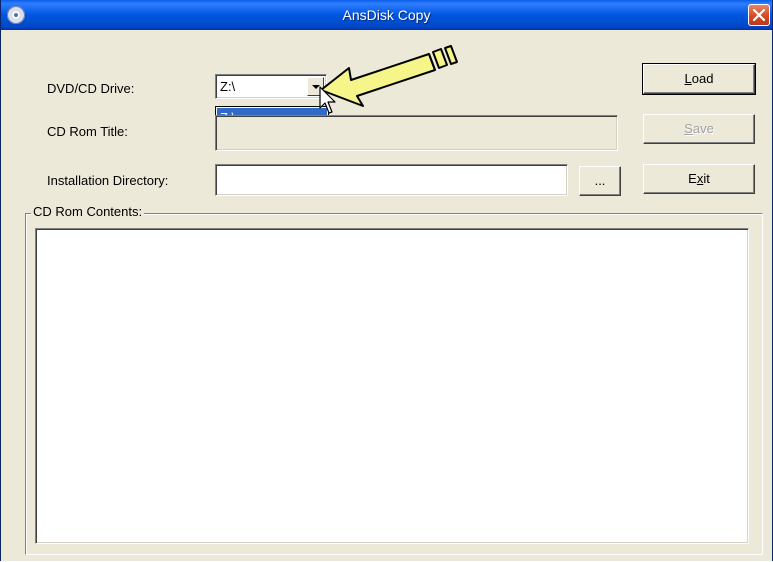 The height and width of the screenshot is (562, 773). Describe the element at coordinates (692, 178) in the screenshot. I see `exit-label-start: E` at that location.